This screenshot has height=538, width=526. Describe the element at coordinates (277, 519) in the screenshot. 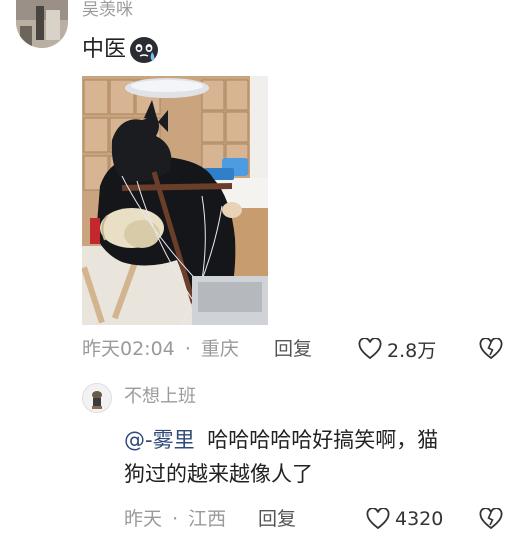

I see `reply-reply-button: 回复` at that location.